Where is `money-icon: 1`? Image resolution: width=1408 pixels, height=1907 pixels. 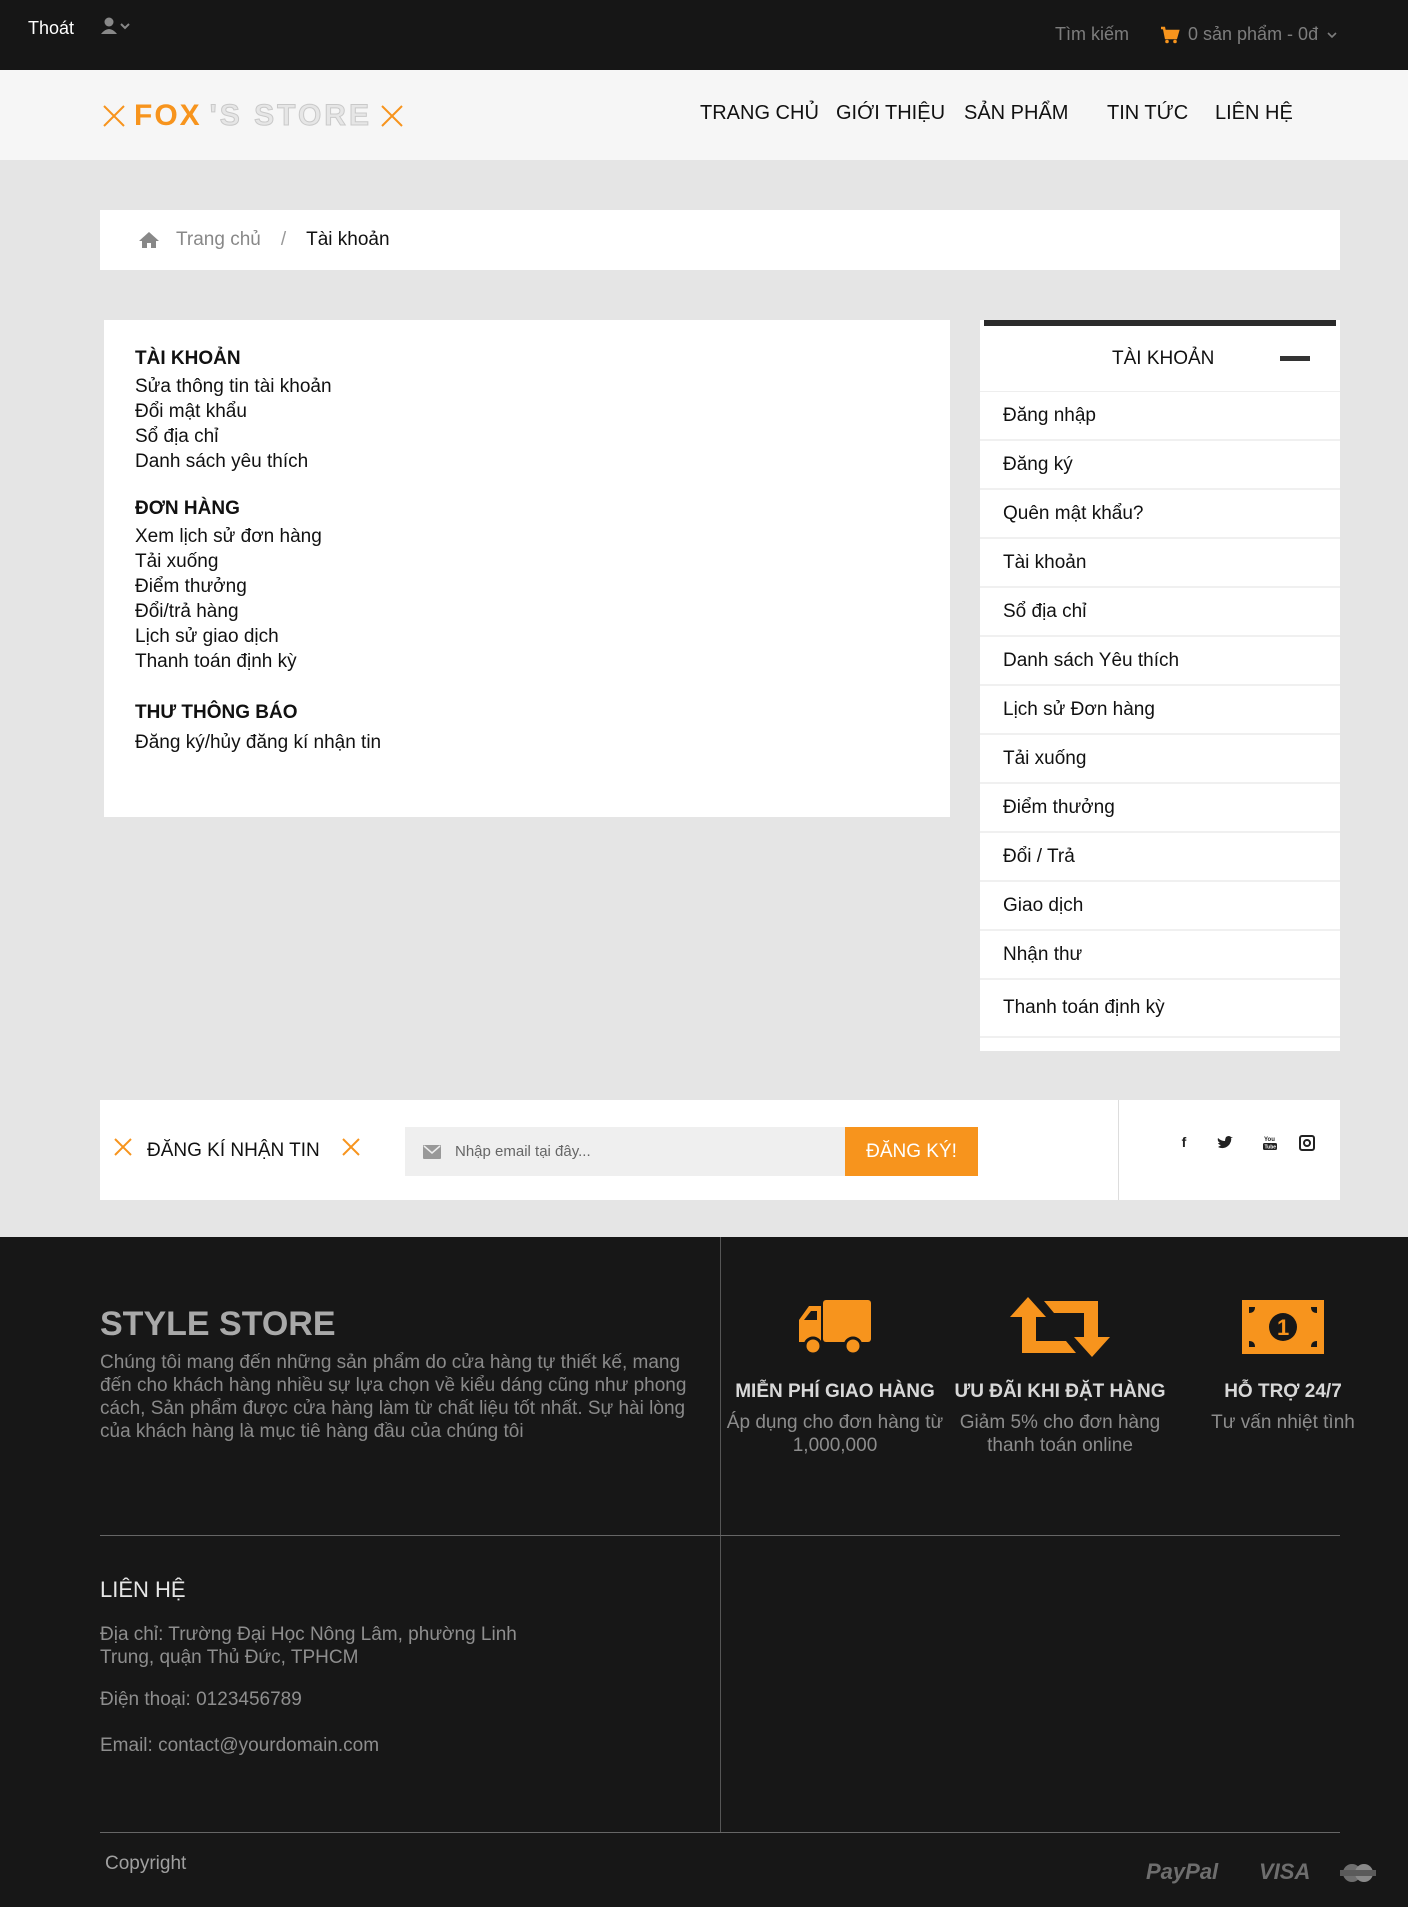
money-icon: 1 is located at coordinates (1283, 1327).